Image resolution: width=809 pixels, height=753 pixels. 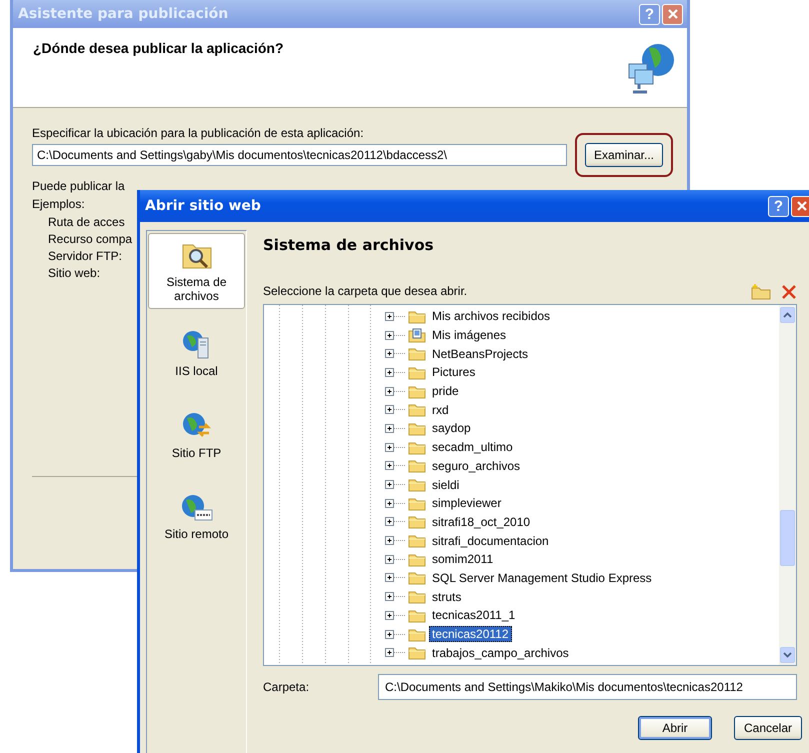 I want to click on cancel-button: Cancelar, so click(x=768, y=728).